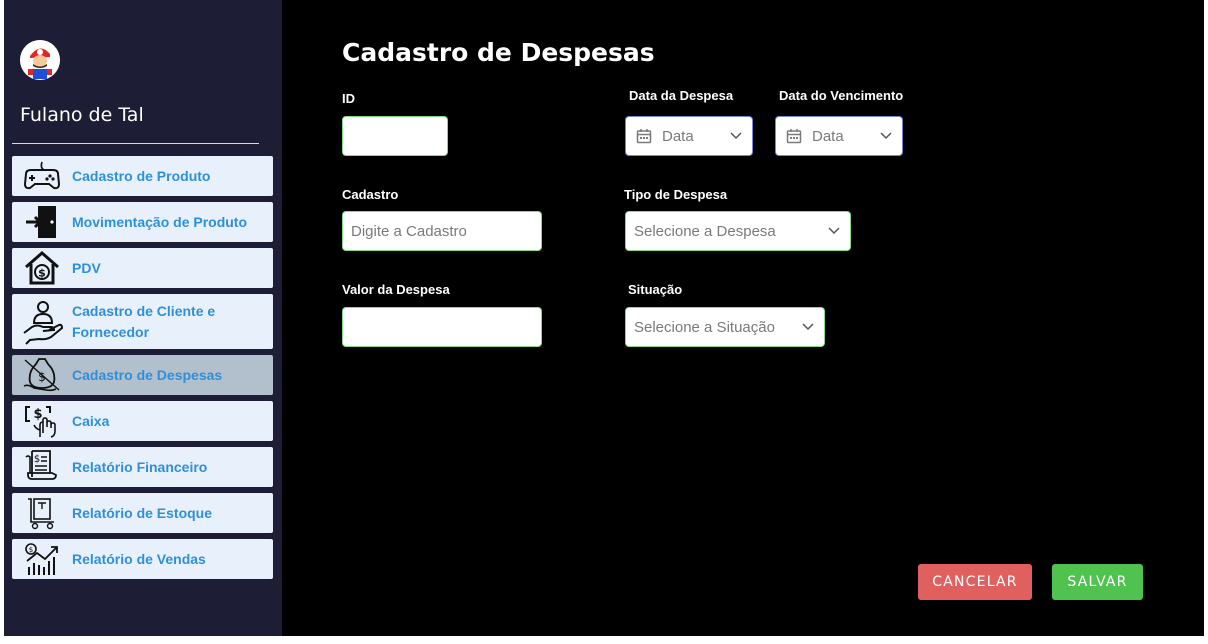 Image resolution: width=1208 pixels, height=644 pixels. I want to click on sidebar-divider, so click(135, 143).